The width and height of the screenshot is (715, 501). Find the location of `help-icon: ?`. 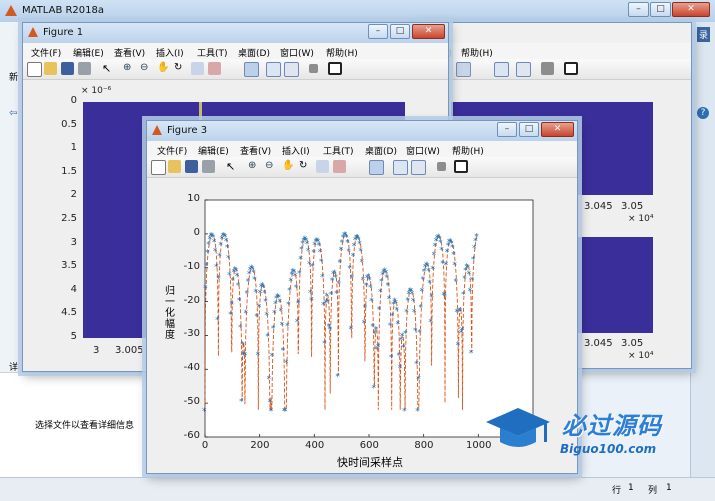

help-icon: ? is located at coordinates (703, 113).